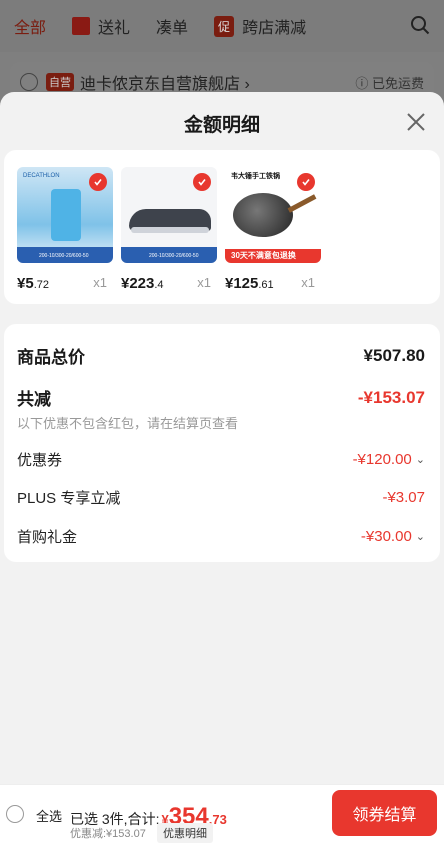 The width and height of the screenshot is (444, 849). I want to click on store-name: 迪卡侬京东自营旗舰店 ›, so click(165, 84).